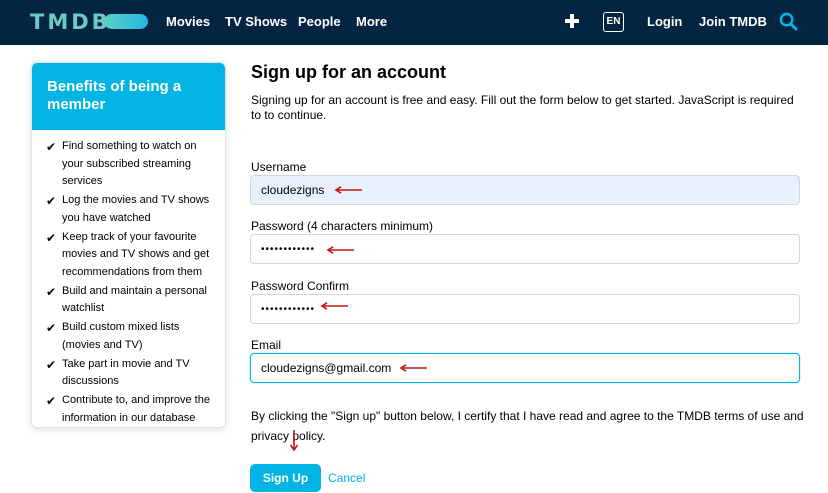  I want to click on cancel-link: Cancel, so click(346, 478).